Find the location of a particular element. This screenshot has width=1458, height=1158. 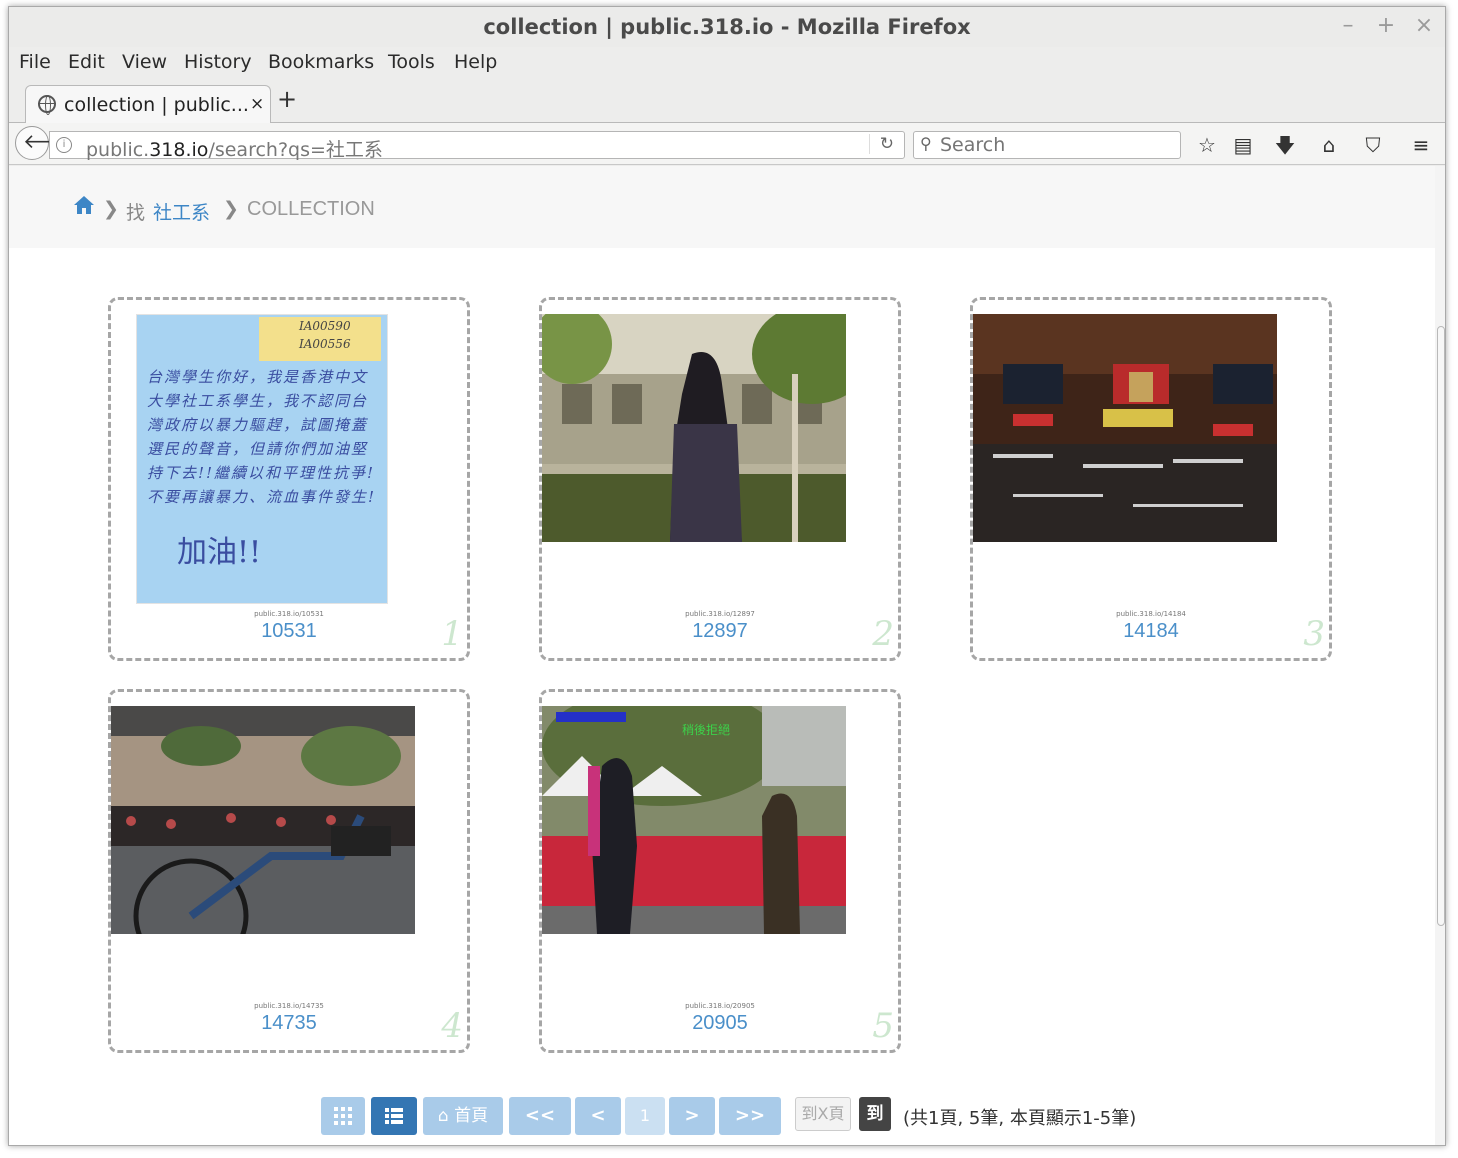

collection-card: public.318.io/14735 14735 4 is located at coordinates (289, 871).